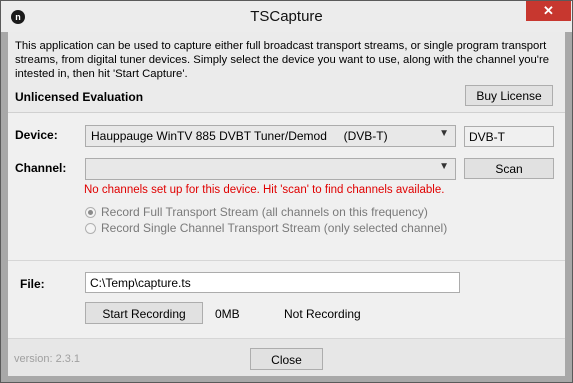 This screenshot has height=383, width=573. I want to click on recording-status: Not Recording, so click(322, 314).